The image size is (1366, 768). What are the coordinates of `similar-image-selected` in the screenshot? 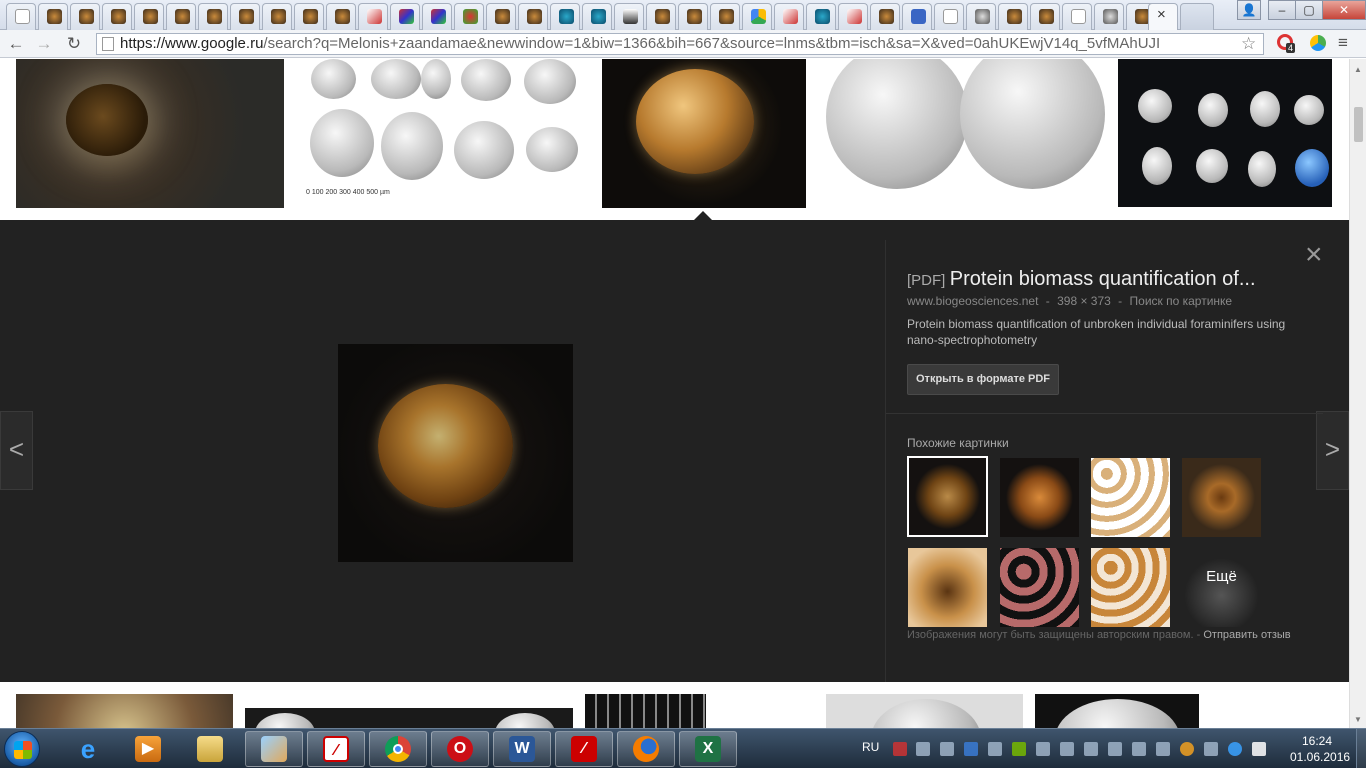 It's located at (947, 496).